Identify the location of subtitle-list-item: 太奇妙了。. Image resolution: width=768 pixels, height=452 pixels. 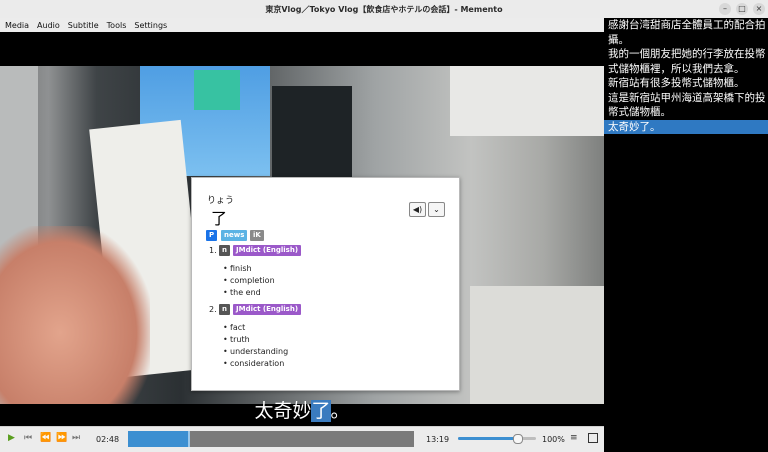
(686, 126).